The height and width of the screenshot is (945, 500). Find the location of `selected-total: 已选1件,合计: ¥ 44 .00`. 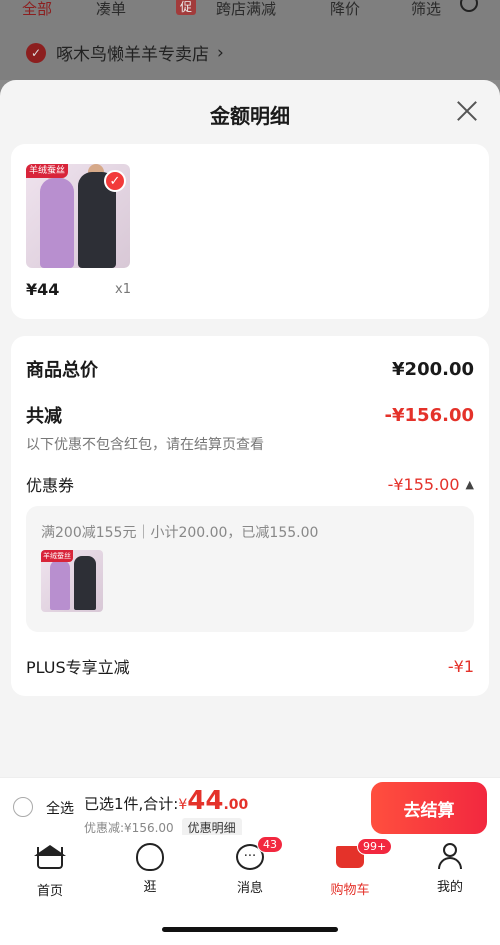

selected-total: 已选1件,合计: ¥ 44 .00 is located at coordinates (166, 801).